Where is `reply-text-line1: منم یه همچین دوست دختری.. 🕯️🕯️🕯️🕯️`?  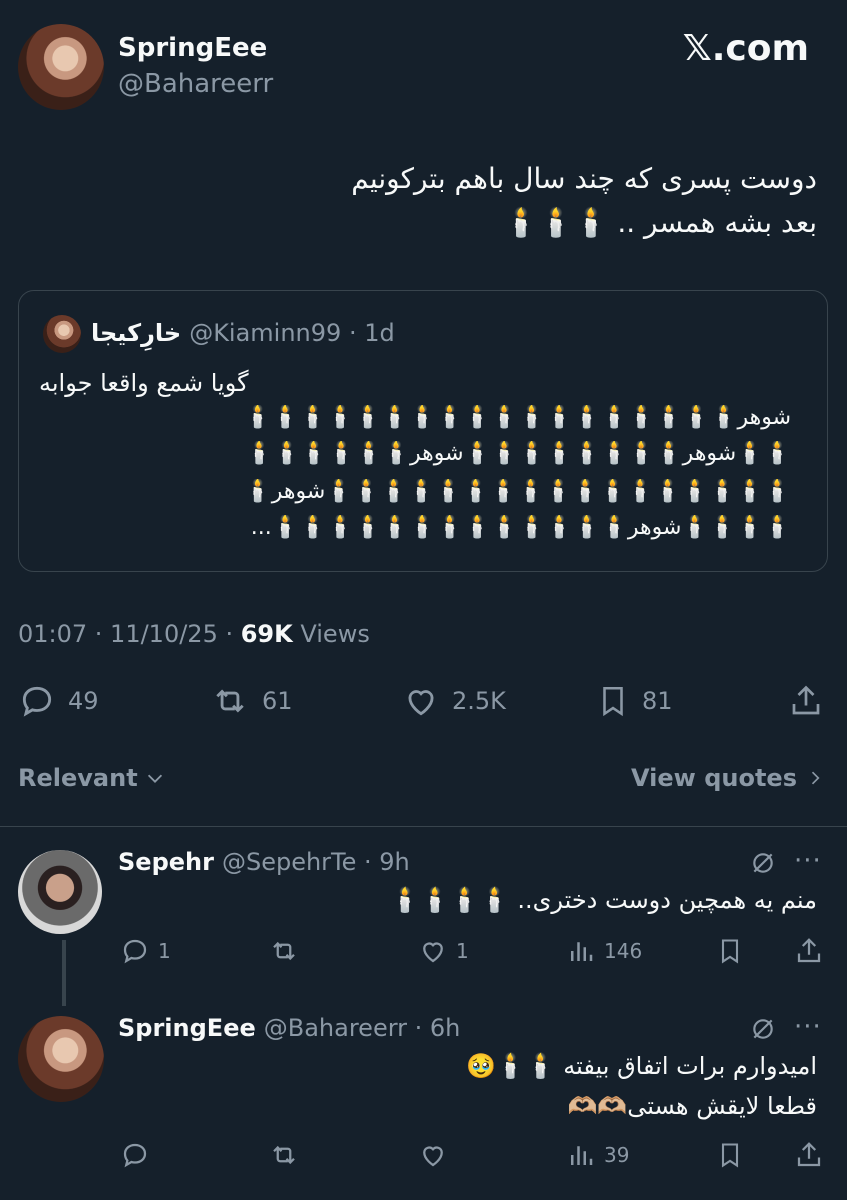 reply-text-line1: منم یه همچین دوست دختری.. 🕯️🕯️🕯️🕯️ is located at coordinates (603, 900).